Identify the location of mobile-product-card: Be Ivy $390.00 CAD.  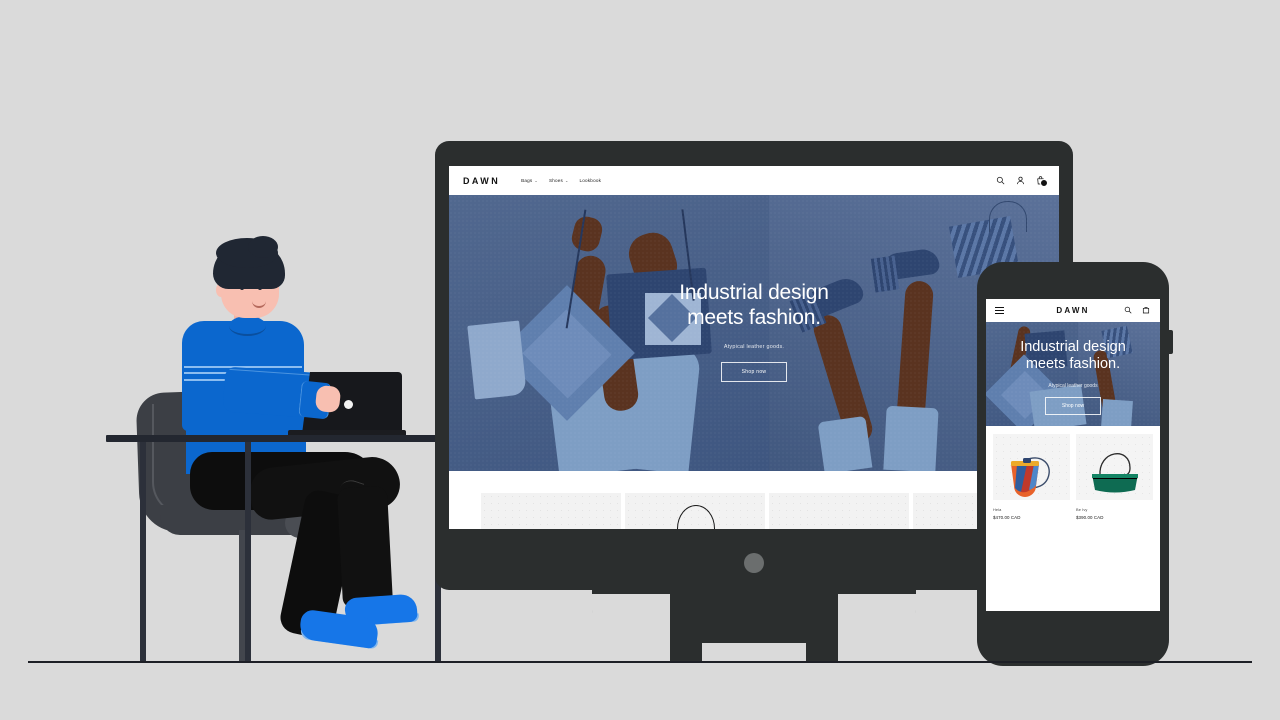
(1114, 477).